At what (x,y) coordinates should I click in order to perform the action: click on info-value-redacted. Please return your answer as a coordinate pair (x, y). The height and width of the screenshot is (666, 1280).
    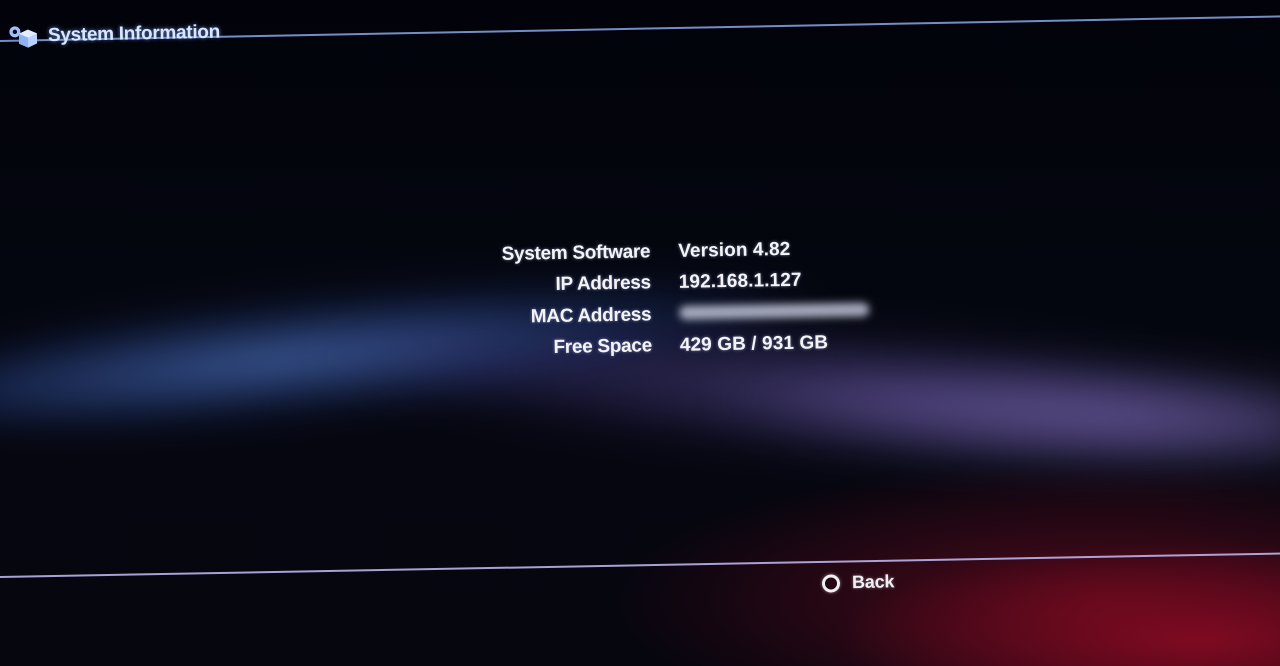
    Looking at the image, I should click on (774, 312).